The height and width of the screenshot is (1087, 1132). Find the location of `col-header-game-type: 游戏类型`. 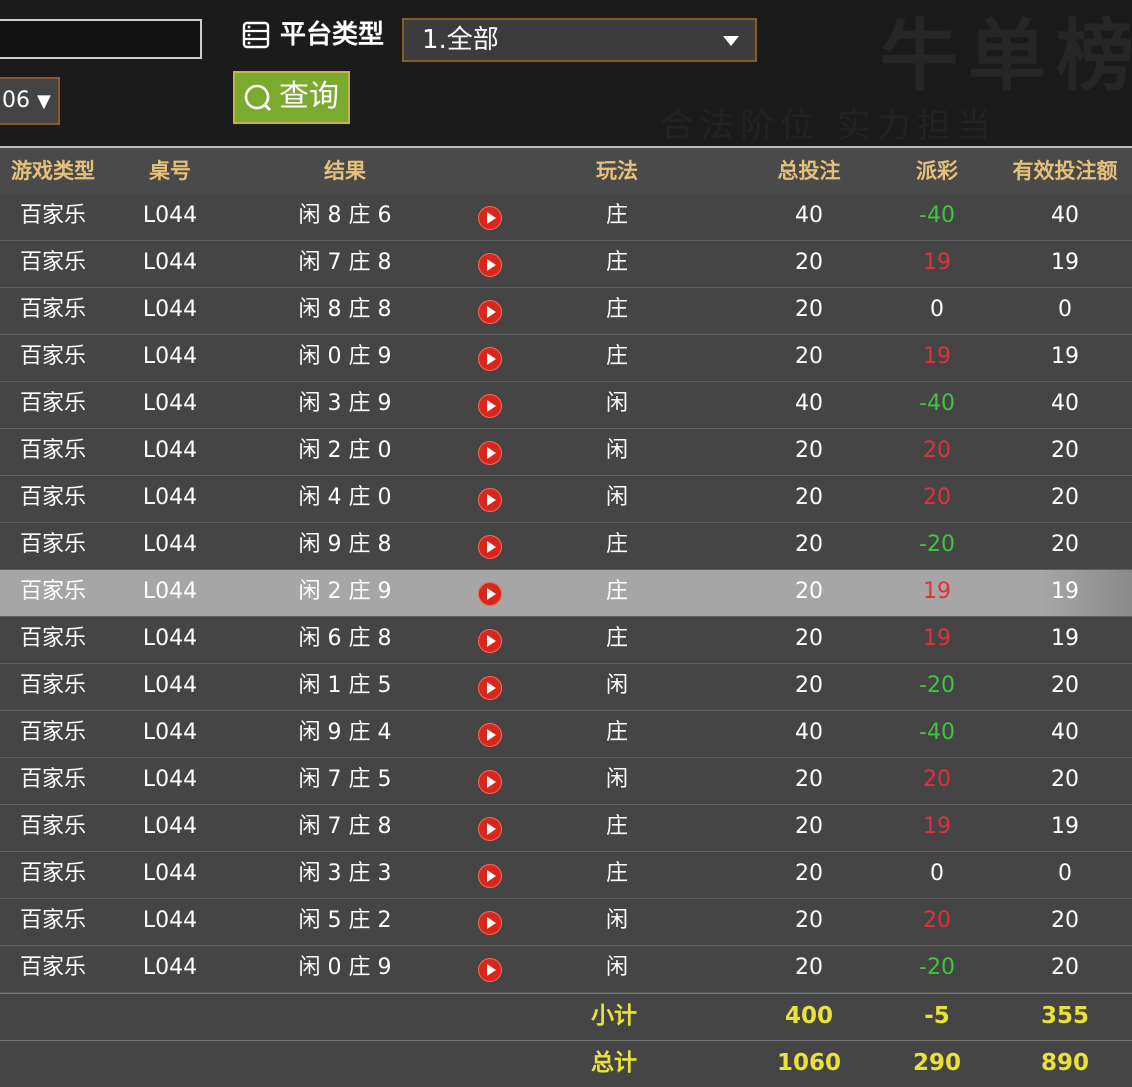

col-header-game-type: 游戏类型 is located at coordinates (53, 171).